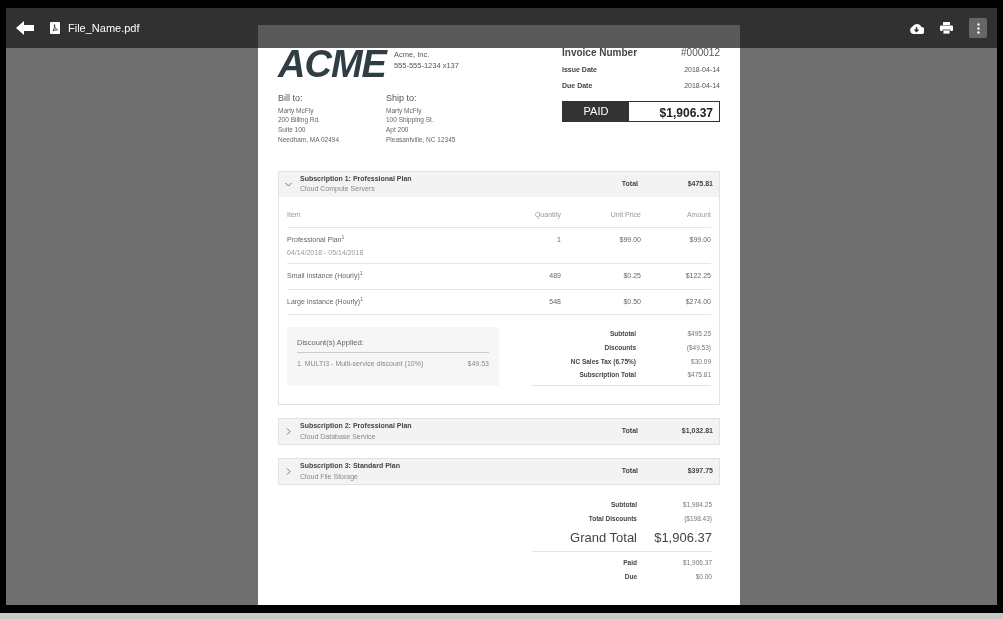 The image size is (1003, 619). What do you see at coordinates (104, 28) in the screenshot?
I see `file-name: File_Name.pdf` at bounding box center [104, 28].